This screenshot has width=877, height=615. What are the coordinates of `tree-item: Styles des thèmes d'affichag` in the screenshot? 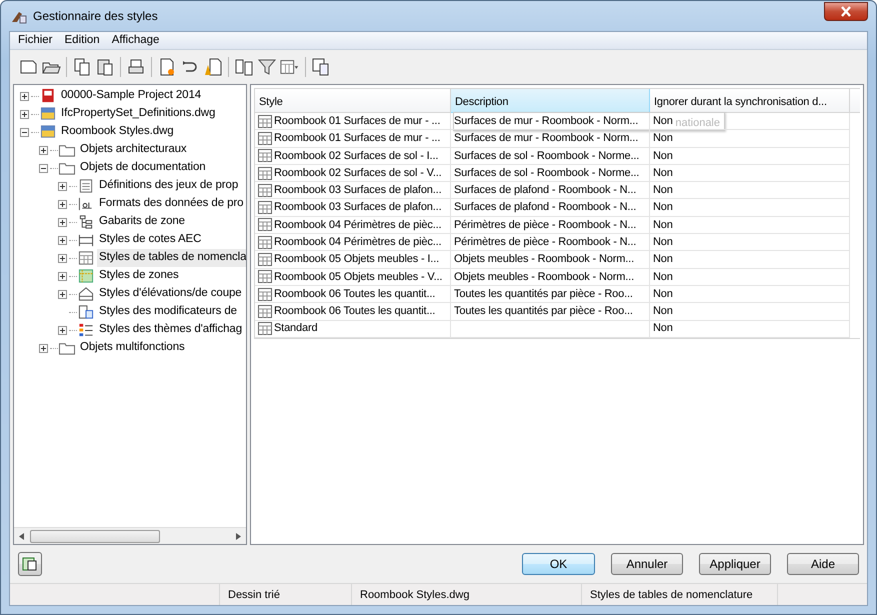 It's located at (170, 330).